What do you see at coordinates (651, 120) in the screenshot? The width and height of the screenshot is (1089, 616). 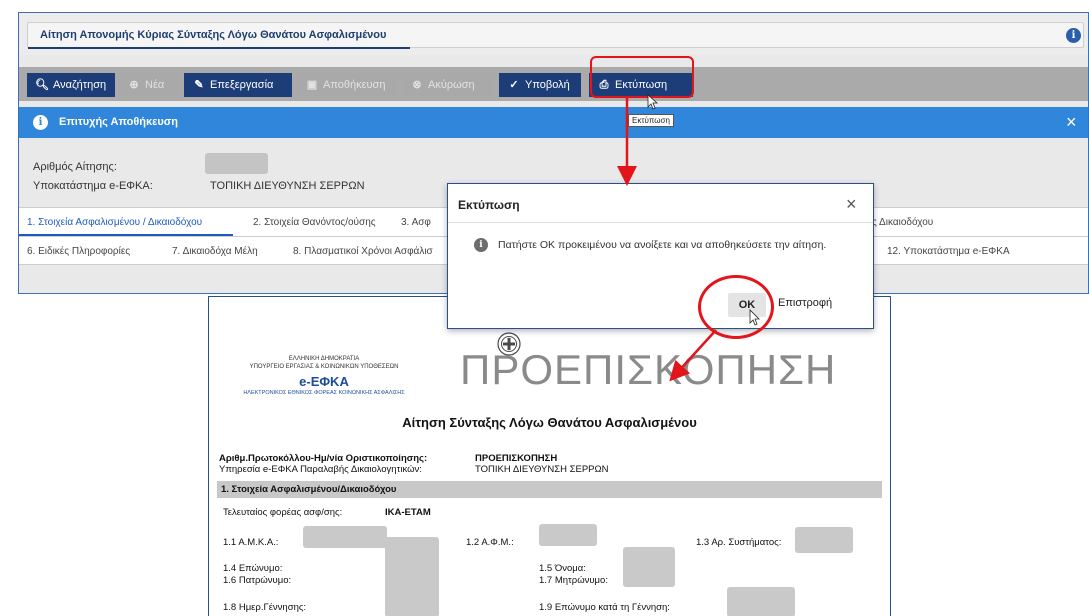 I see `print-tooltip: Εκτύπωση` at bounding box center [651, 120].